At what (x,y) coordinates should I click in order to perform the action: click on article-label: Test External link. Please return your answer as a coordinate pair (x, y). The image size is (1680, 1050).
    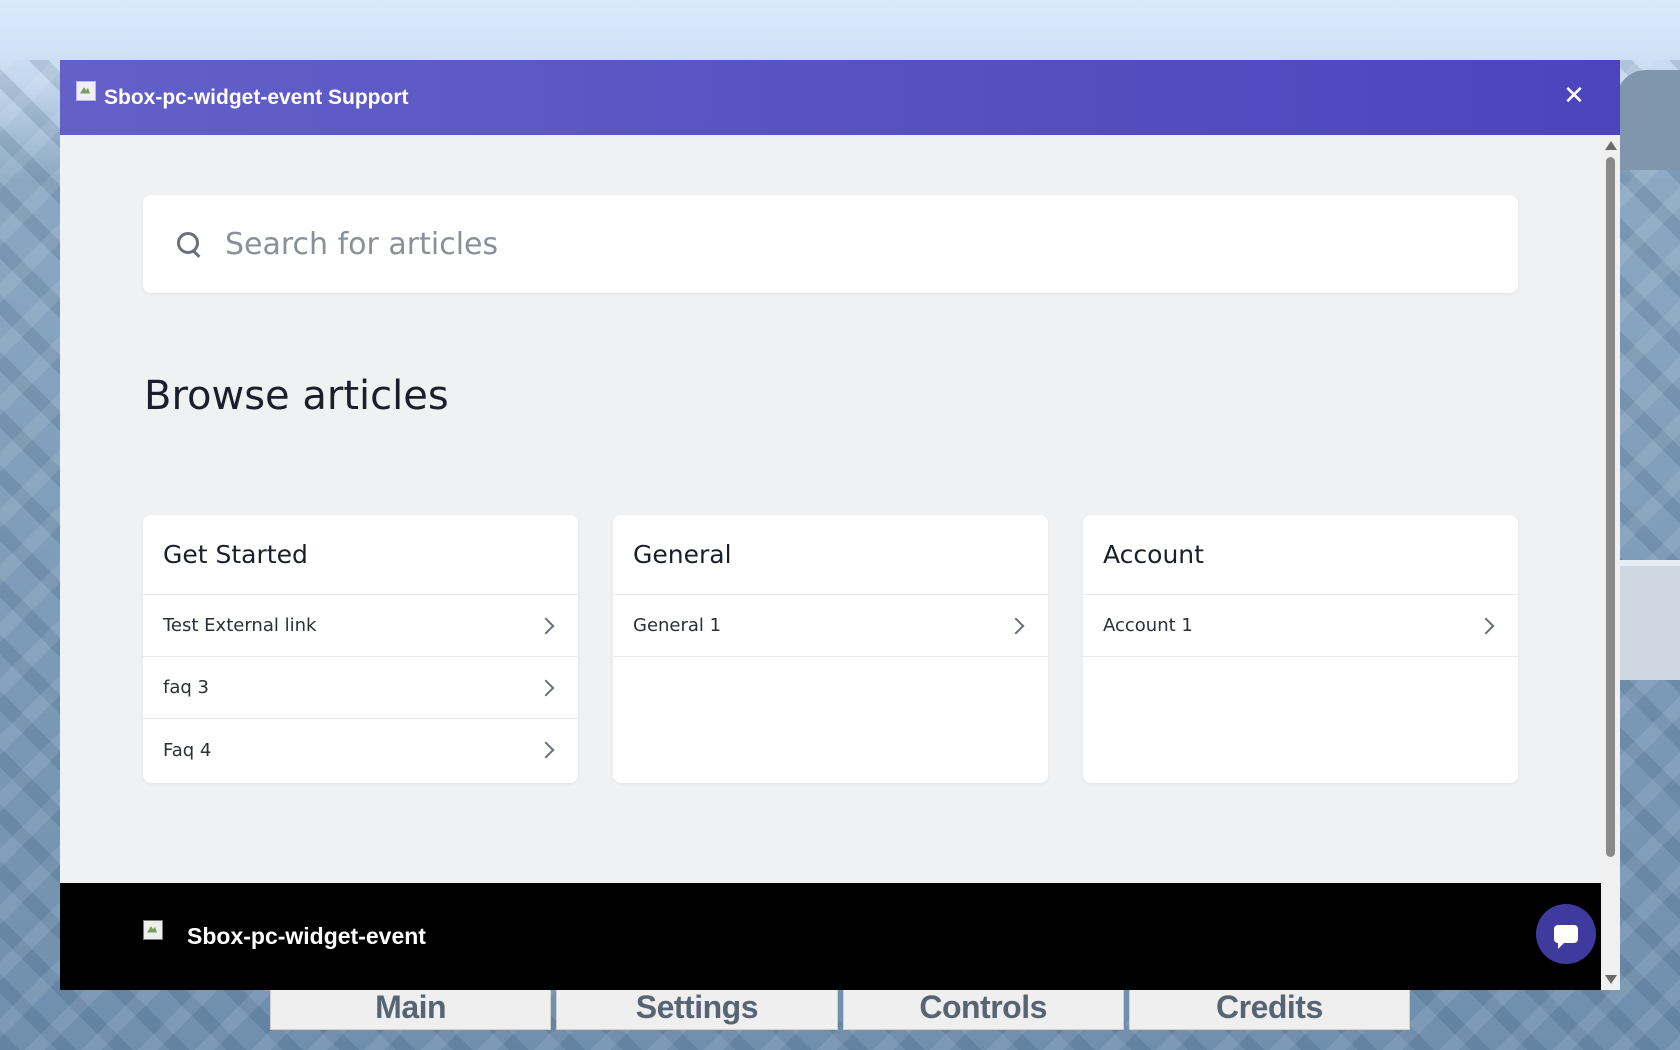
    Looking at the image, I should click on (240, 625).